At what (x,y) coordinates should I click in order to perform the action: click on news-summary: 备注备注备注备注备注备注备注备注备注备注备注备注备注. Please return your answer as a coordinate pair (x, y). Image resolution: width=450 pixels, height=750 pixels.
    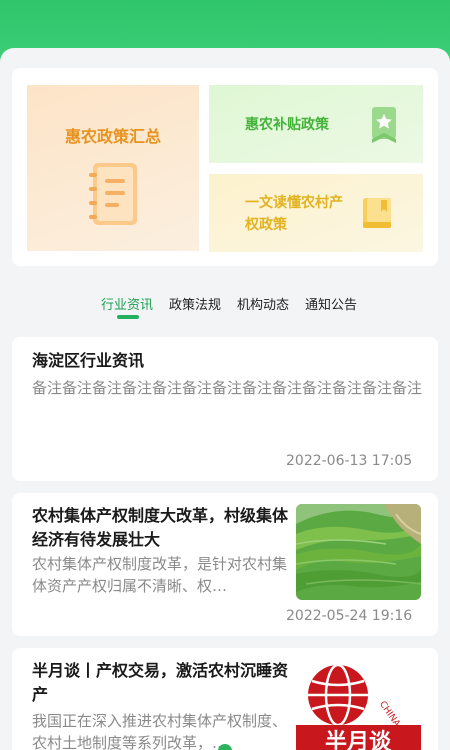
    Looking at the image, I should click on (227, 388).